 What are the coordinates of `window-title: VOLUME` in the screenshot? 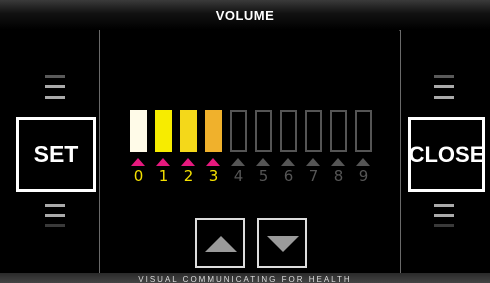 It's located at (245, 15).